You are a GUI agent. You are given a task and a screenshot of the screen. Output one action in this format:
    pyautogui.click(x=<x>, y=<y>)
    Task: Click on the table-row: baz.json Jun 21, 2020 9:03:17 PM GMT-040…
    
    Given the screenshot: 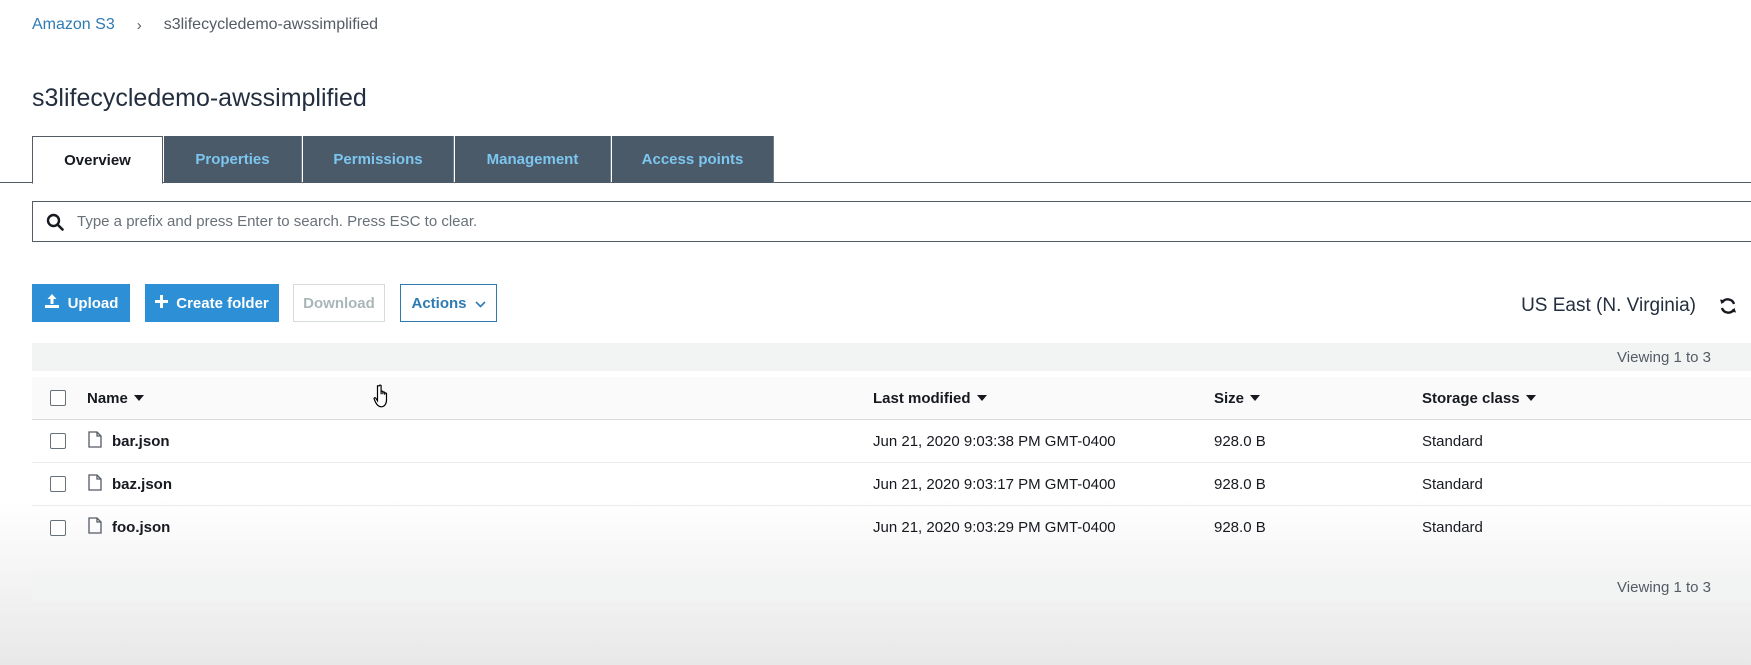 What is the action you would take?
    pyautogui.click(x=891, y=484)
    